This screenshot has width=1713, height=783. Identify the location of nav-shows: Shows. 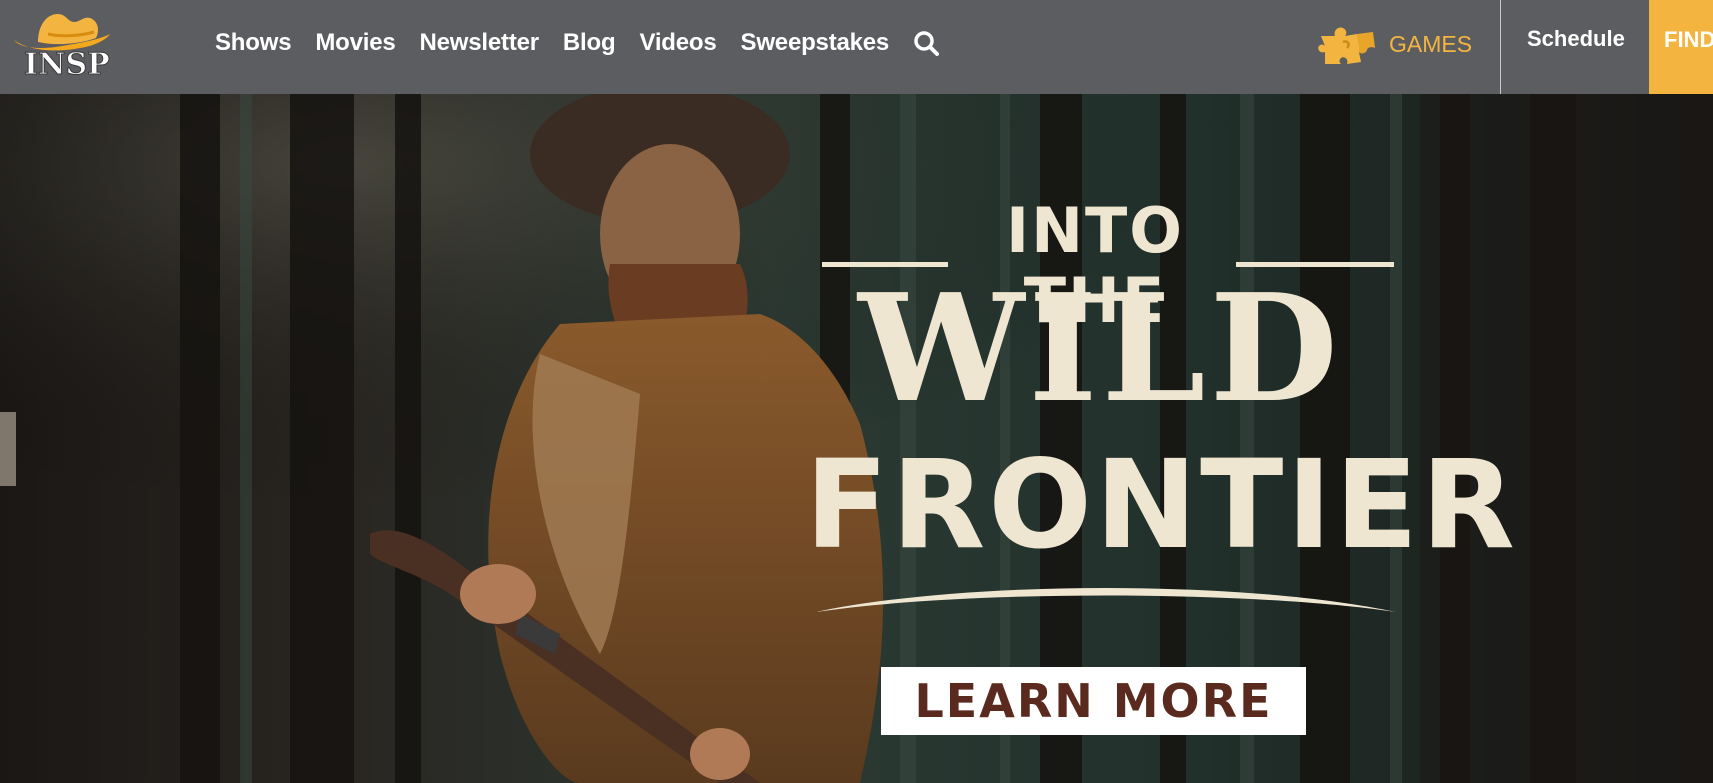
(253, 43).